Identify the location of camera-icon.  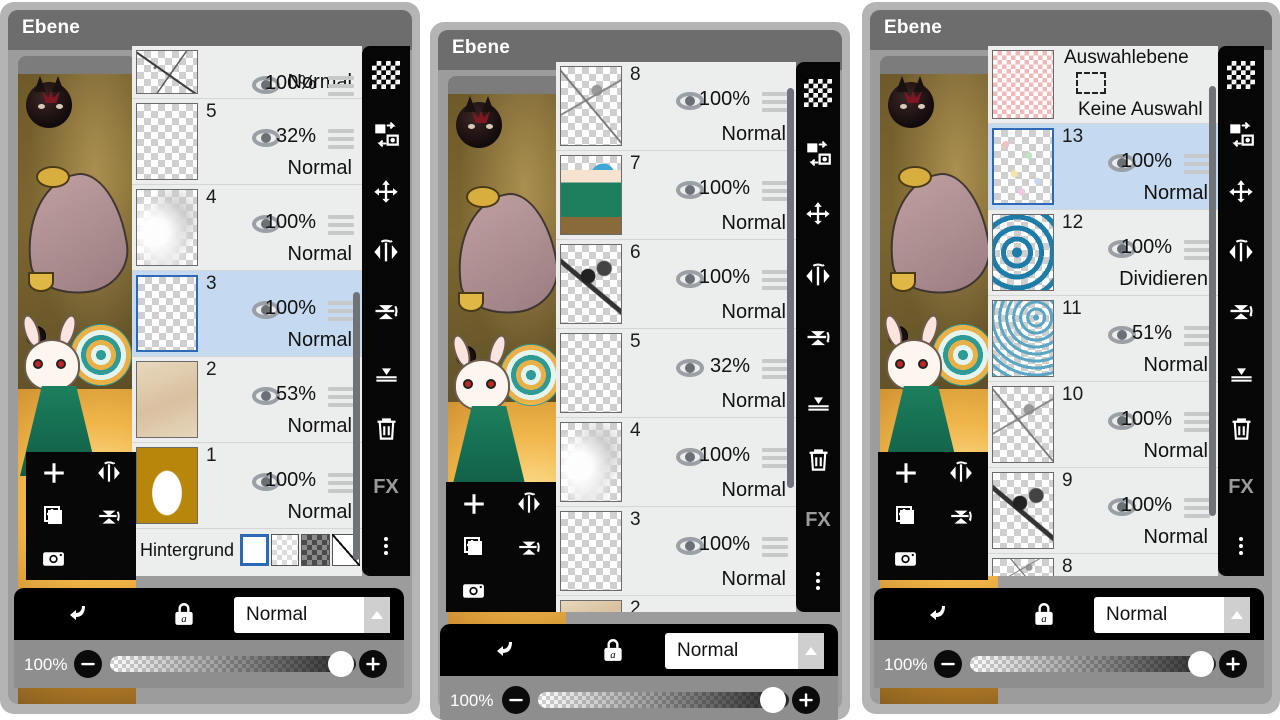
(53, 558).